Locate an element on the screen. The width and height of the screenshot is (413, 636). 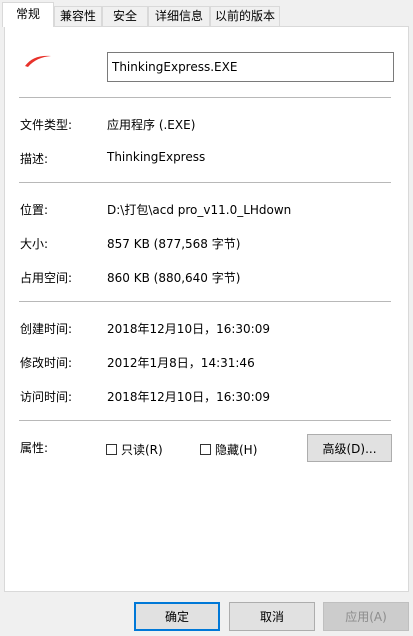
tab-strip: 常规 兼容性 安全 详细信息 以前的版本 is located at coordinates (206, 13).